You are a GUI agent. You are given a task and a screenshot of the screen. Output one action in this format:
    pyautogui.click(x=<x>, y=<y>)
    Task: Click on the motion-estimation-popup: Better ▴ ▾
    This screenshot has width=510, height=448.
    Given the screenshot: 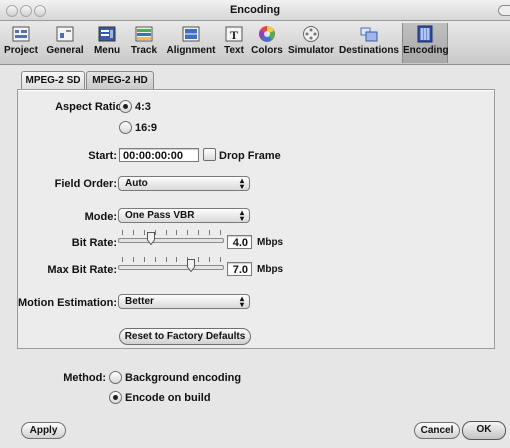 What is the action you would take?
    pyautogui.click(x=184, y=301)
    